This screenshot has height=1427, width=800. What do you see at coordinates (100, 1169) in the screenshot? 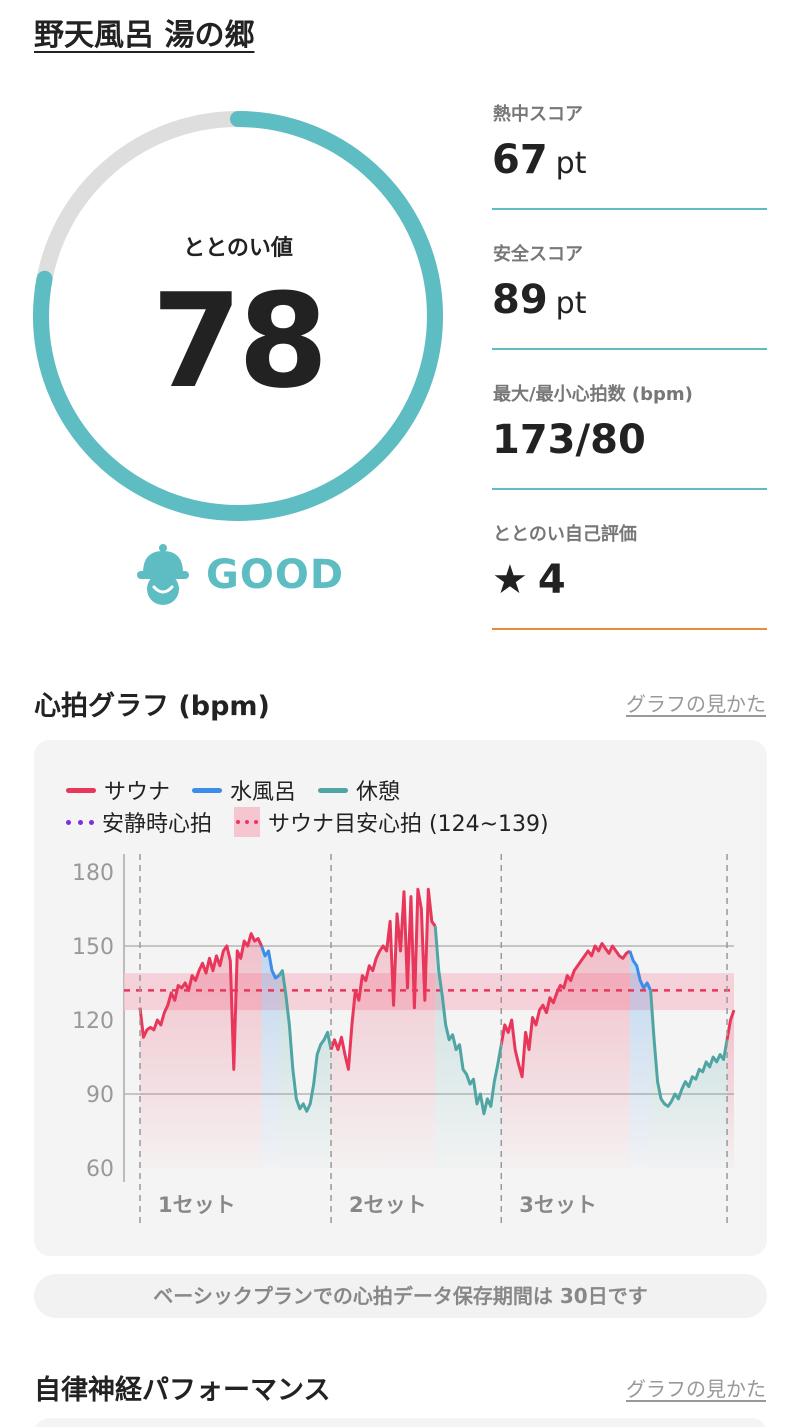
I see `y-tick-label: 60` at bounding box center [100, 1169].